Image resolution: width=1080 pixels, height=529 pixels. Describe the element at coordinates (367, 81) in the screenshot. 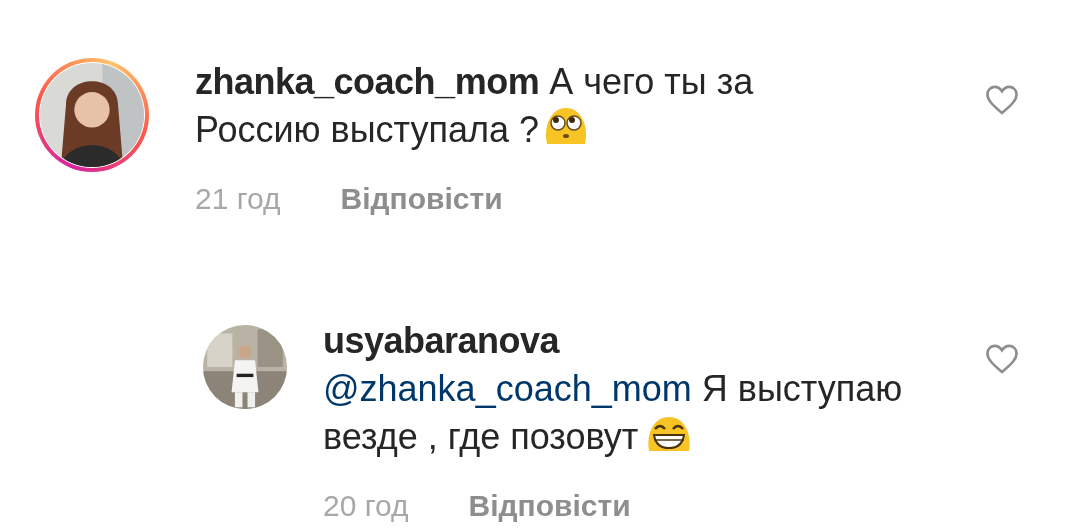

I see `username-link: zhanka_coach_mom` at that location.